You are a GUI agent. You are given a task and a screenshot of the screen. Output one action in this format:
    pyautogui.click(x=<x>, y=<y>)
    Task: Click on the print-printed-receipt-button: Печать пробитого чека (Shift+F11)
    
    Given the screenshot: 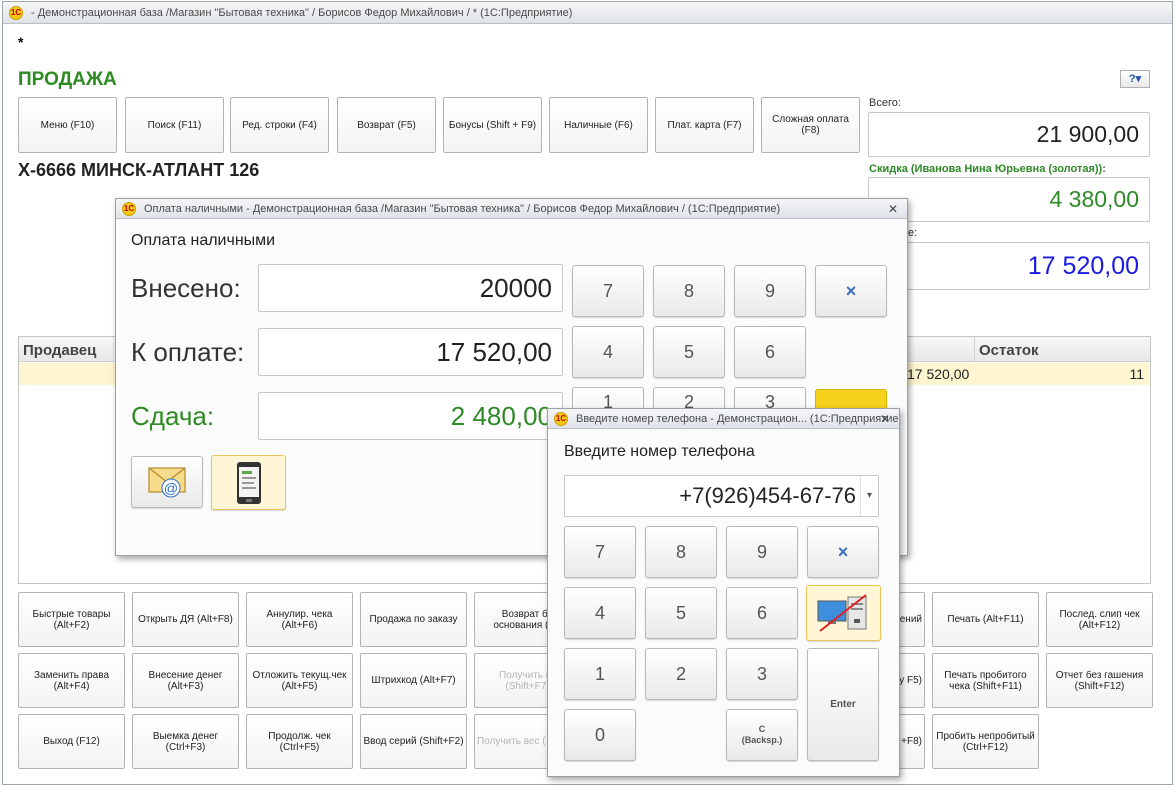 What is the action you would take?
    pyautogui.click(x=985, y=680)
    